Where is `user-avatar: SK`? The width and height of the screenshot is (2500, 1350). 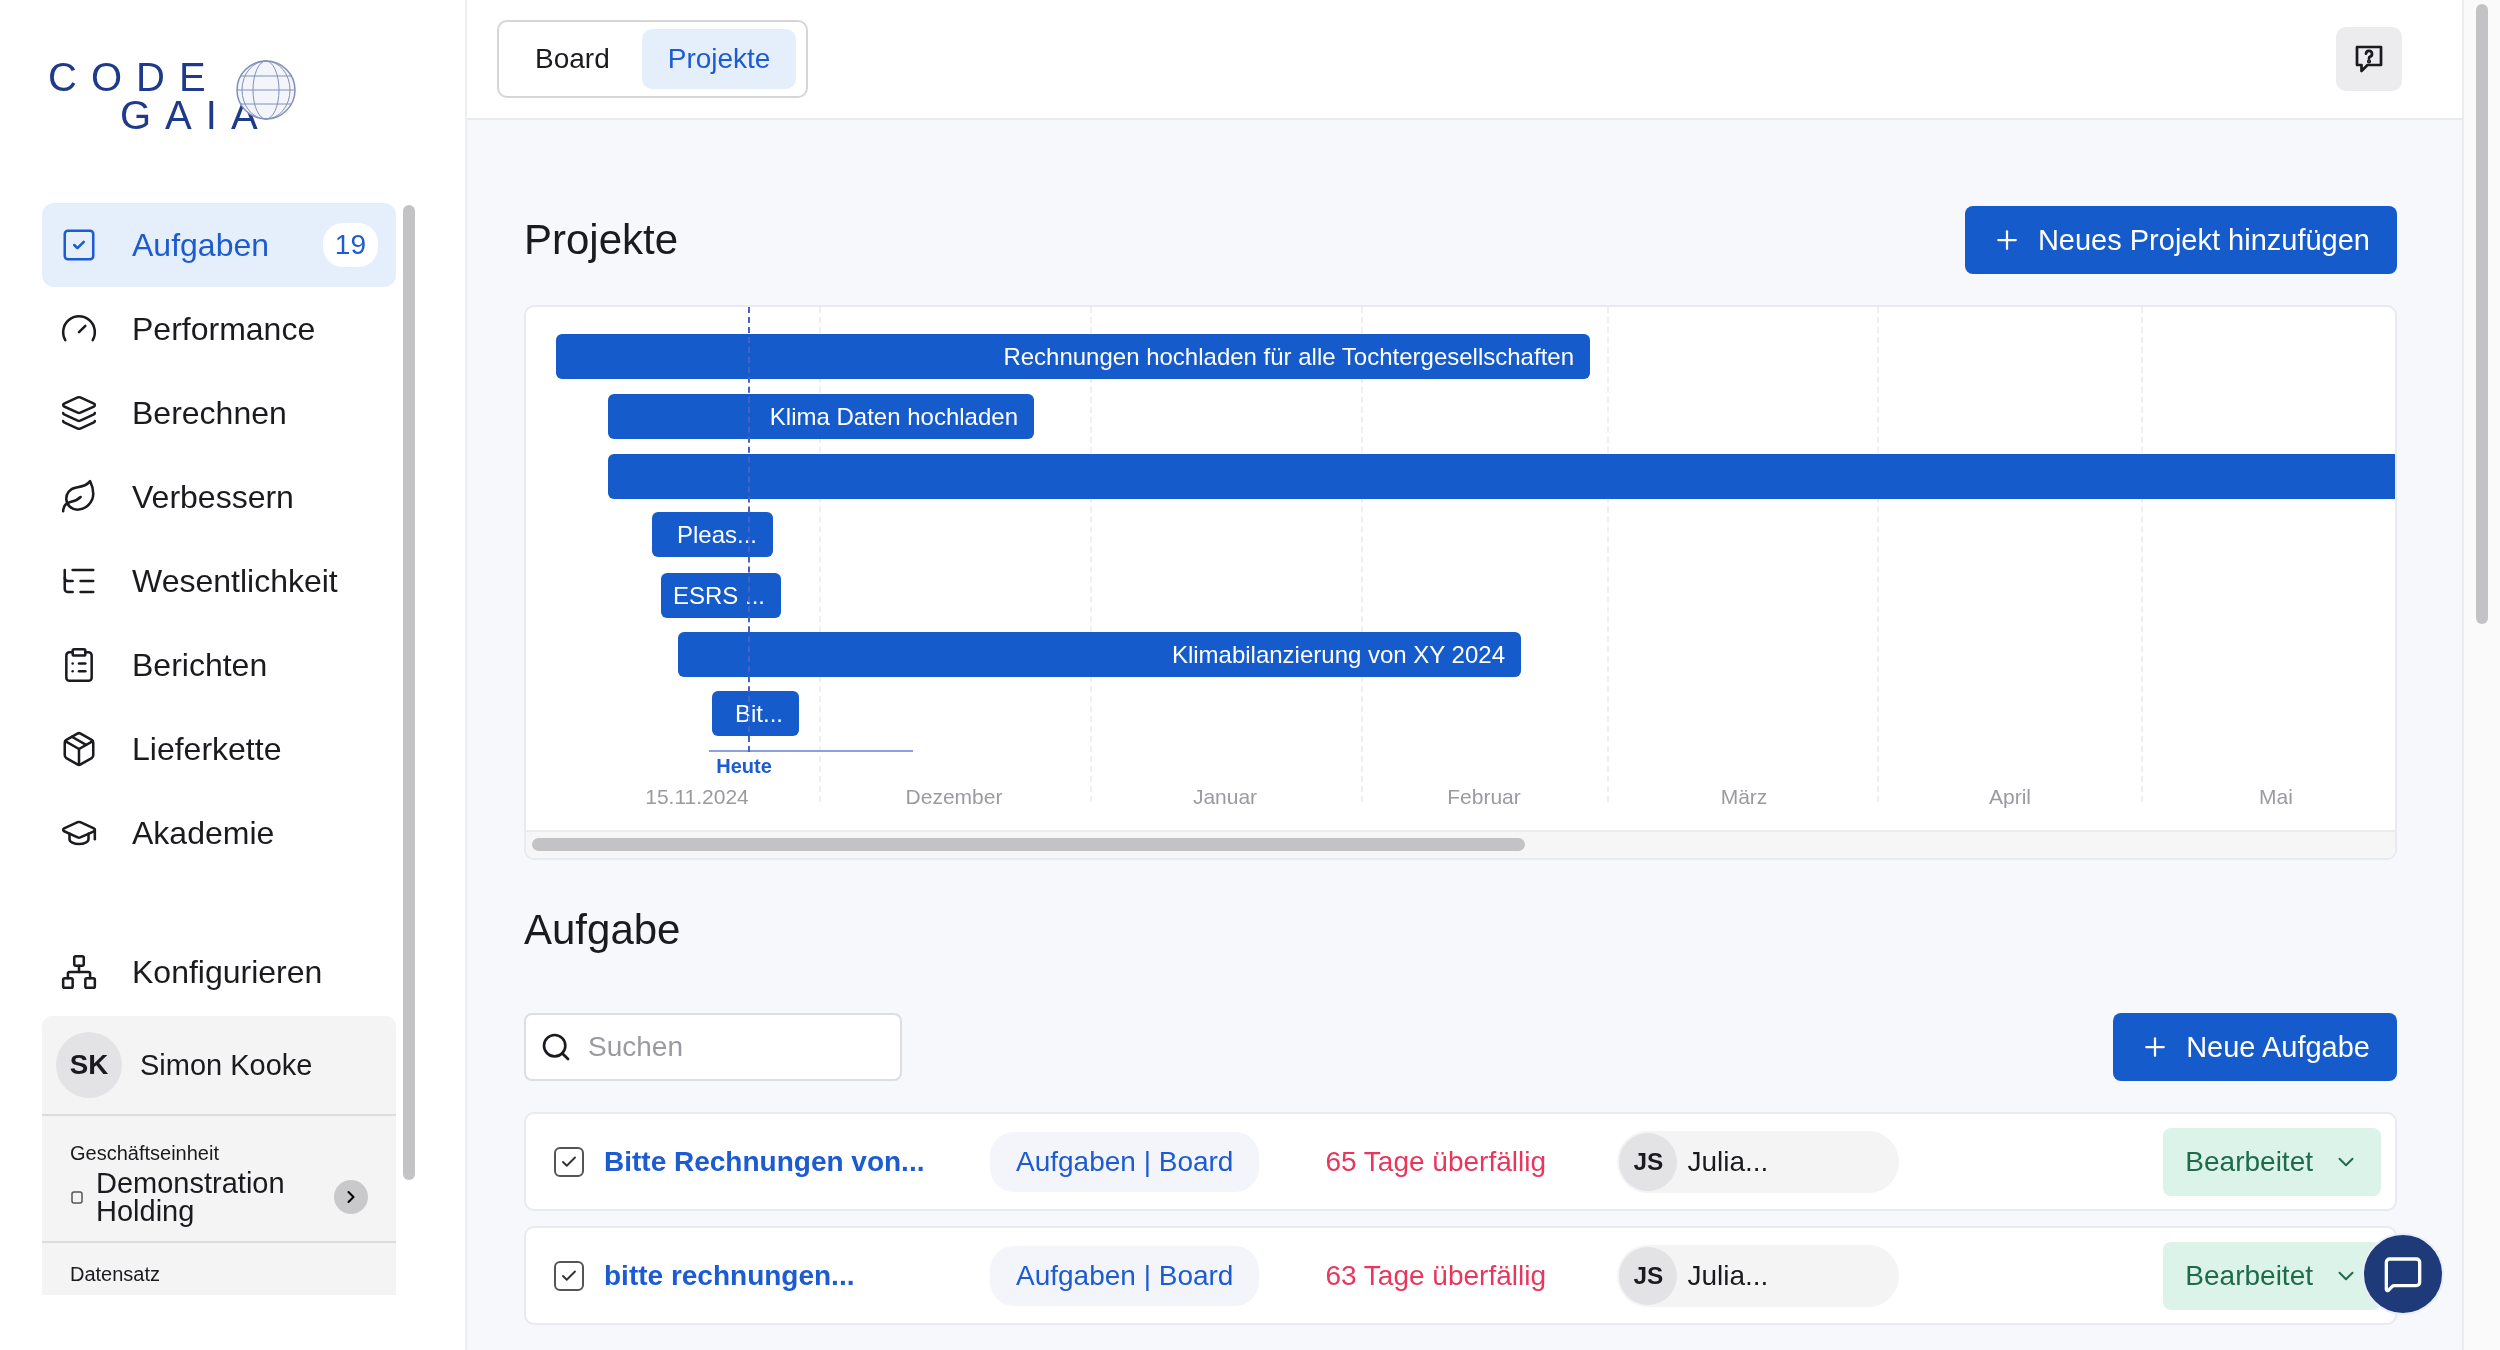 user-avatar: SK is located at coordinates (89, 1065).